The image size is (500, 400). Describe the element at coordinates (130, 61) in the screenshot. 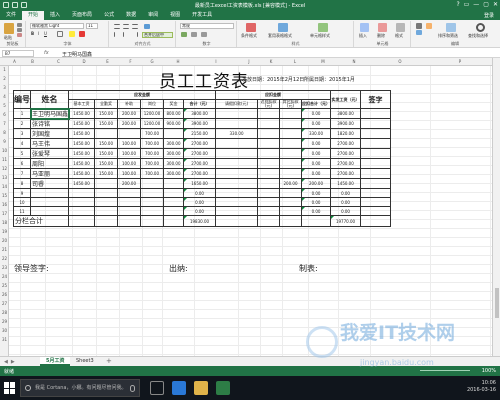

I see `column-header: F` at that location.